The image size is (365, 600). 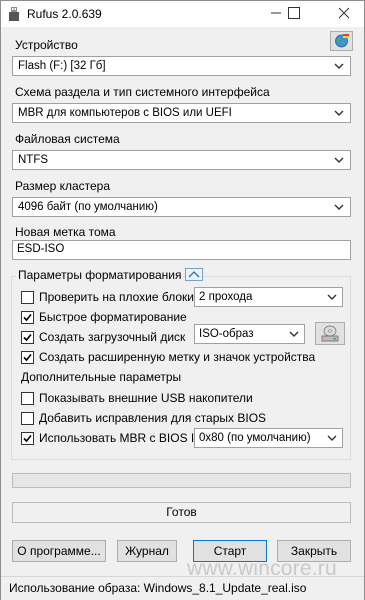 I want to click on boot-type-select: ISO-образ, so click(x=249, y=334).